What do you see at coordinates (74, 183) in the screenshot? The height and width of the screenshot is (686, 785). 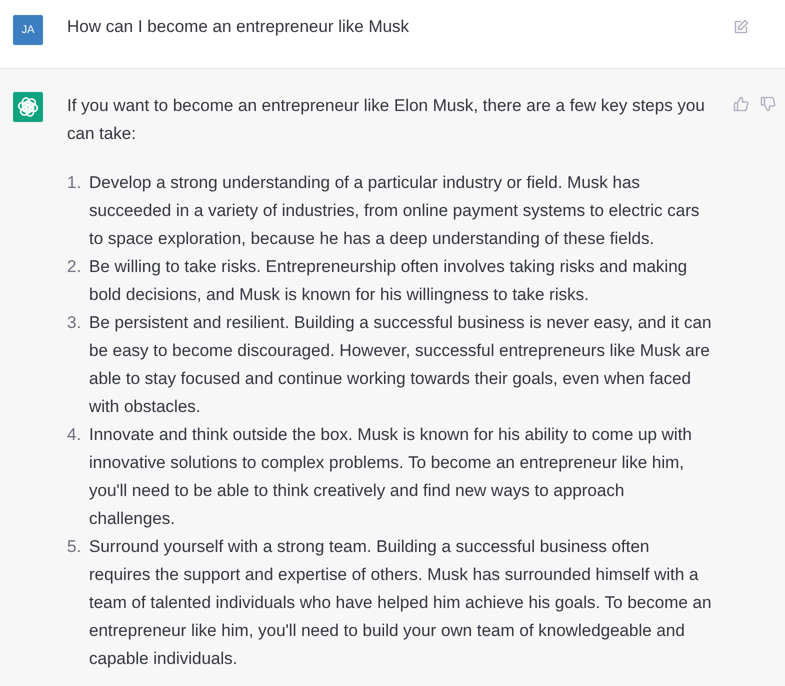 I see `step-number: 1.` at bounding box center [74, 183].